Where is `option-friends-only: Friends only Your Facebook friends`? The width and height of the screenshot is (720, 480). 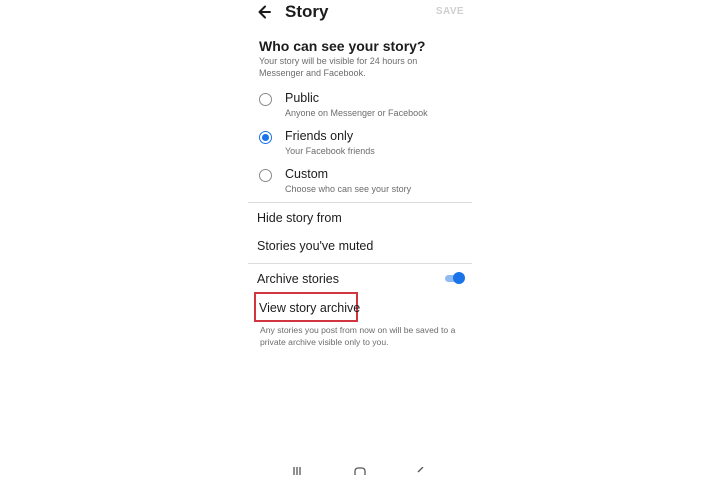
option-friends-only: Friends only Your Facebook friends is located at coordinates (360, 146).